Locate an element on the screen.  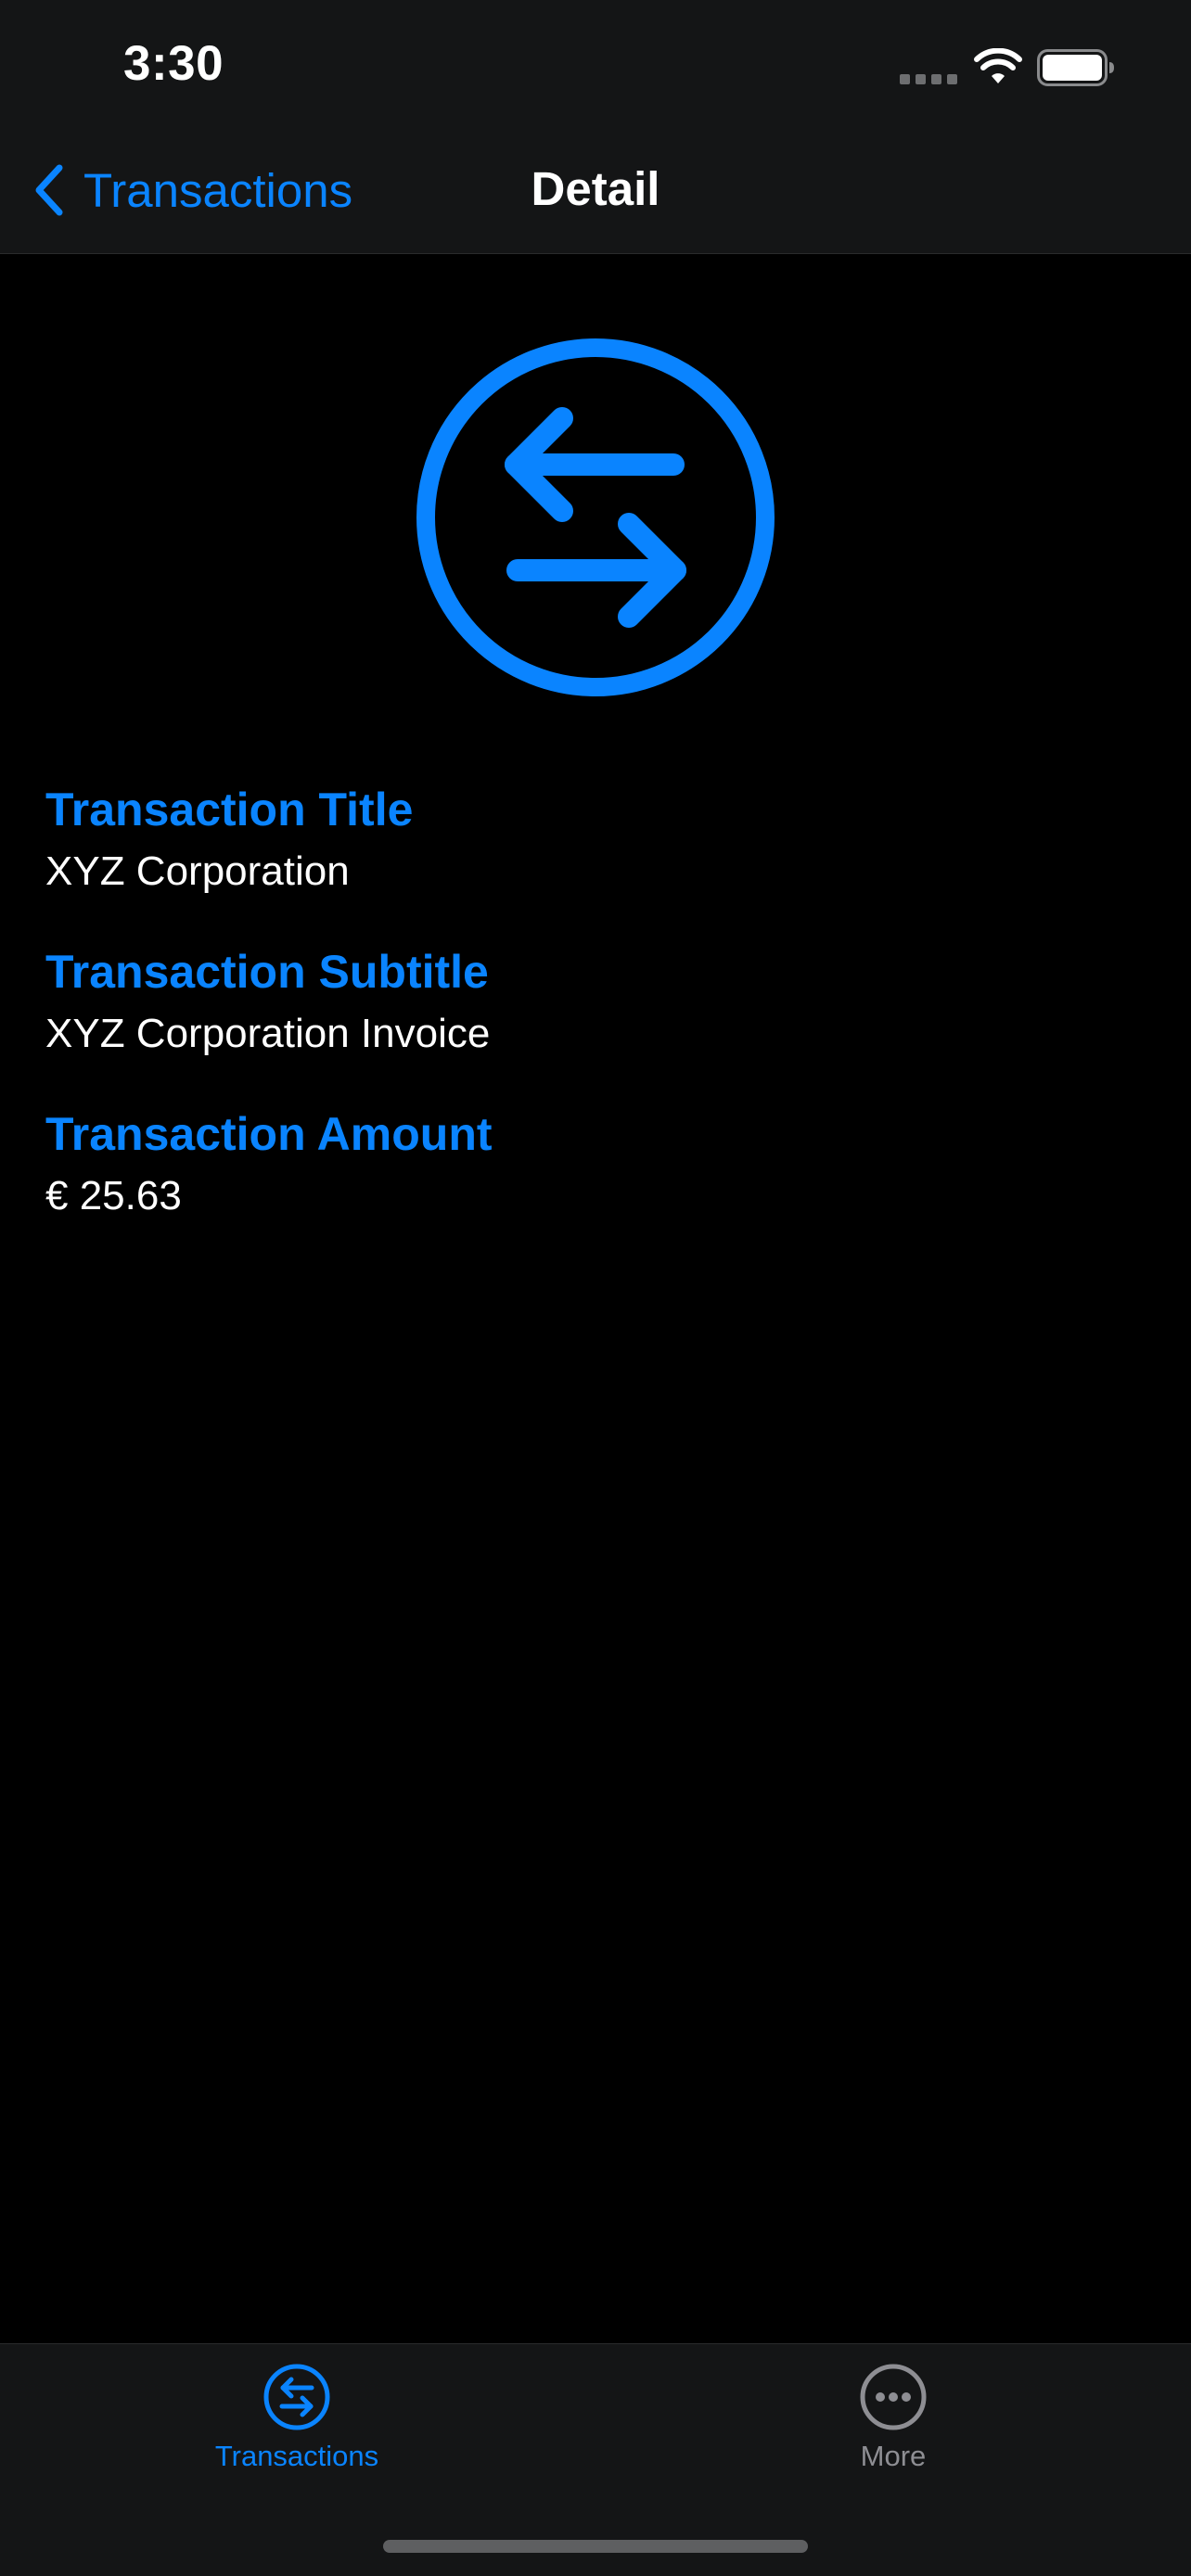
field-value: XYZ Corporation is located at coordinates (197, 871).